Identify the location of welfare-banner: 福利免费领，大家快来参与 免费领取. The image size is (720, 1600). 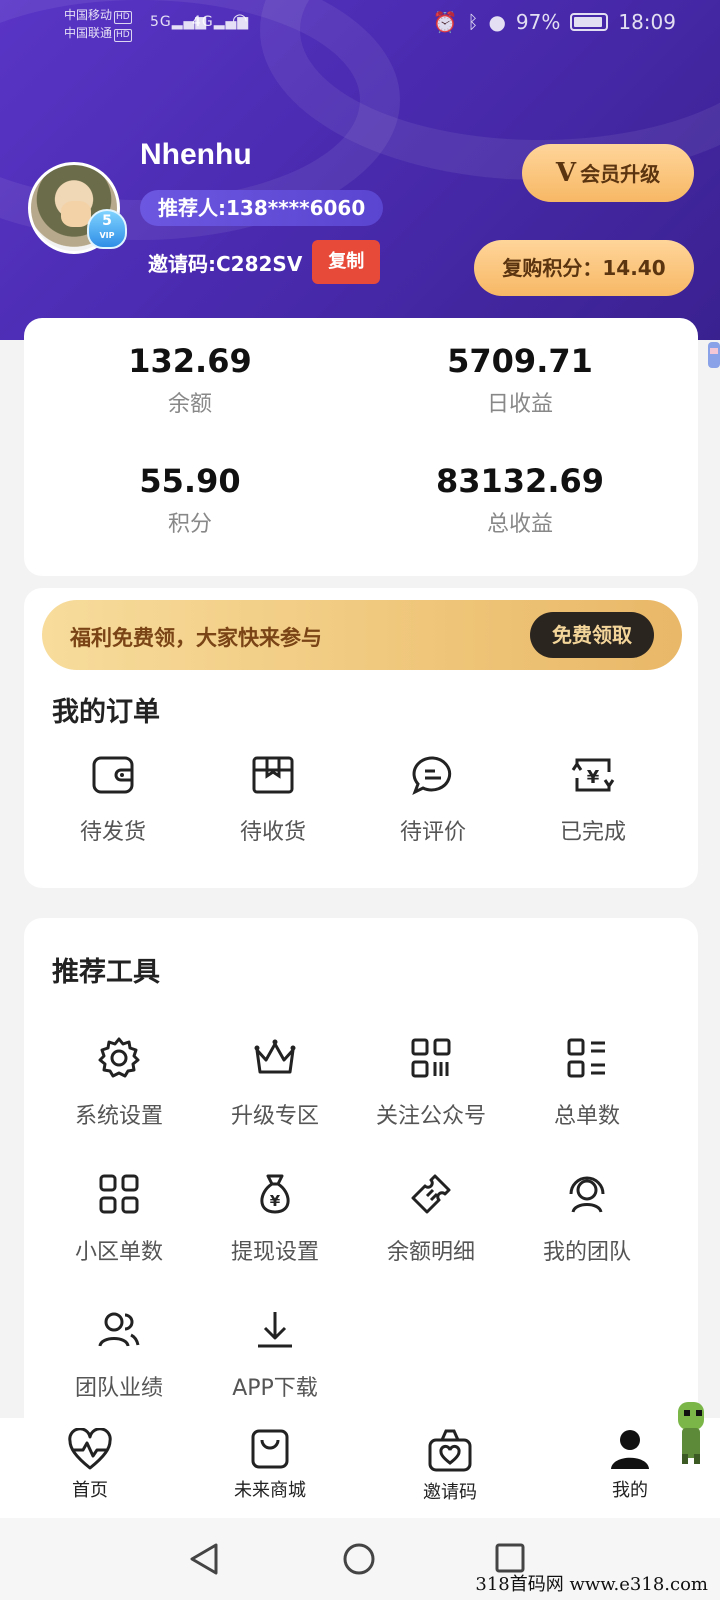
(362, 635).